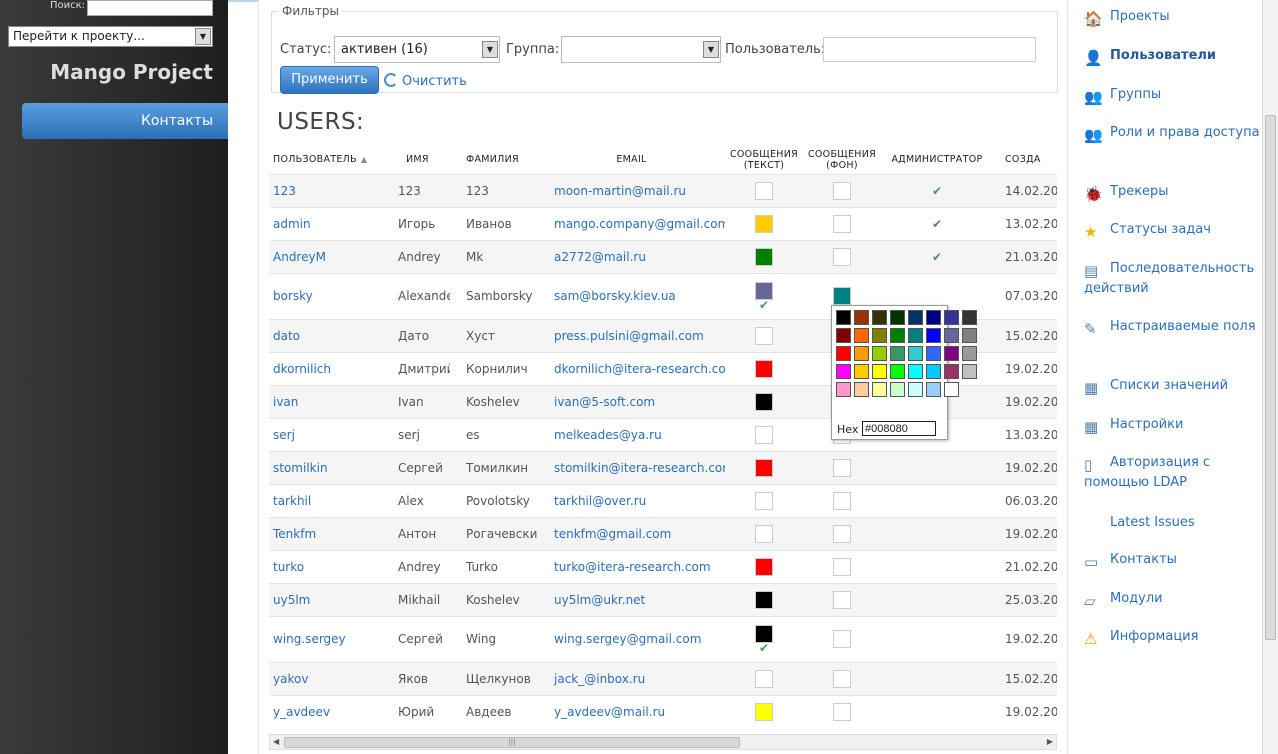  Describe the element at coordinates (276, 741) in the screenshot. I see `scroll-left-icon: ◀` at that location.